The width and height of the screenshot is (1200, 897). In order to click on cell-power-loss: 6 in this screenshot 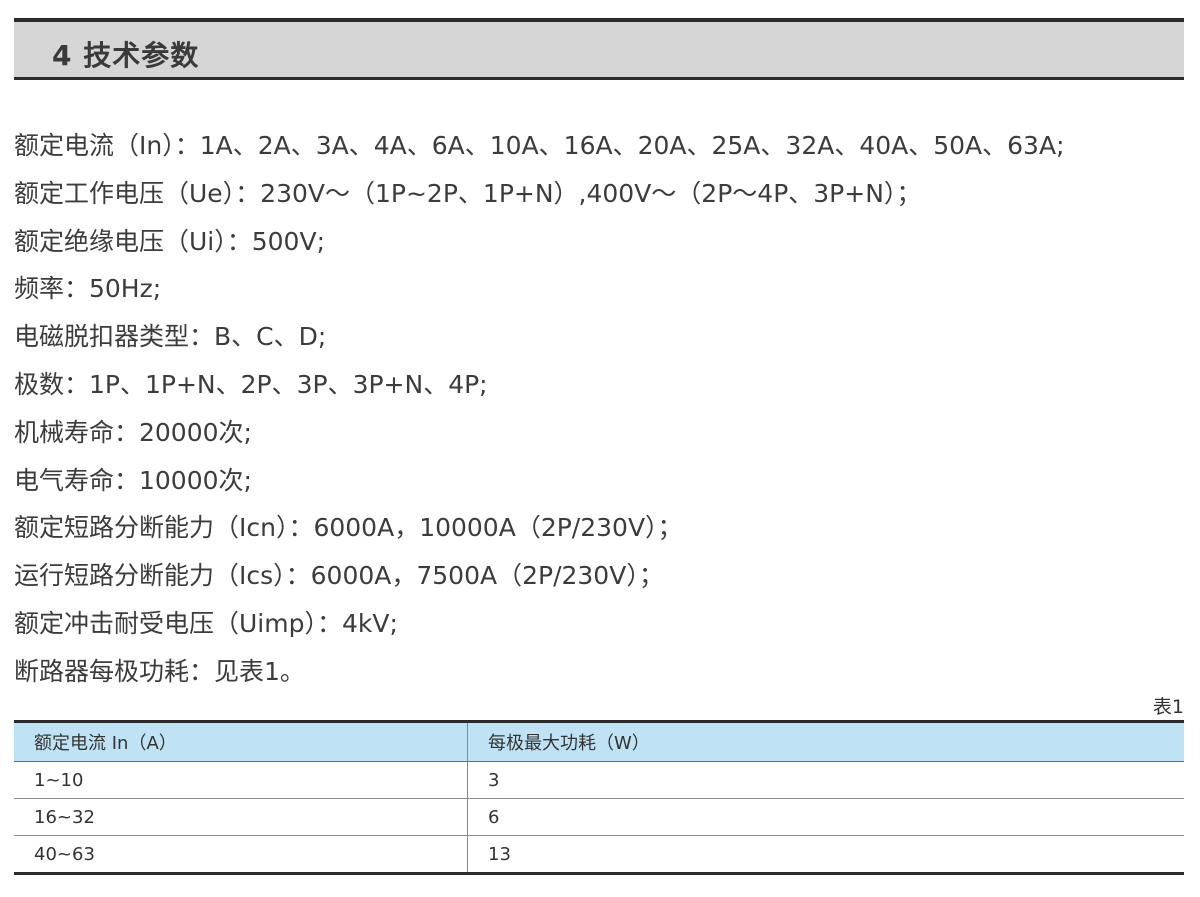, I will do `click(825, 817)`.